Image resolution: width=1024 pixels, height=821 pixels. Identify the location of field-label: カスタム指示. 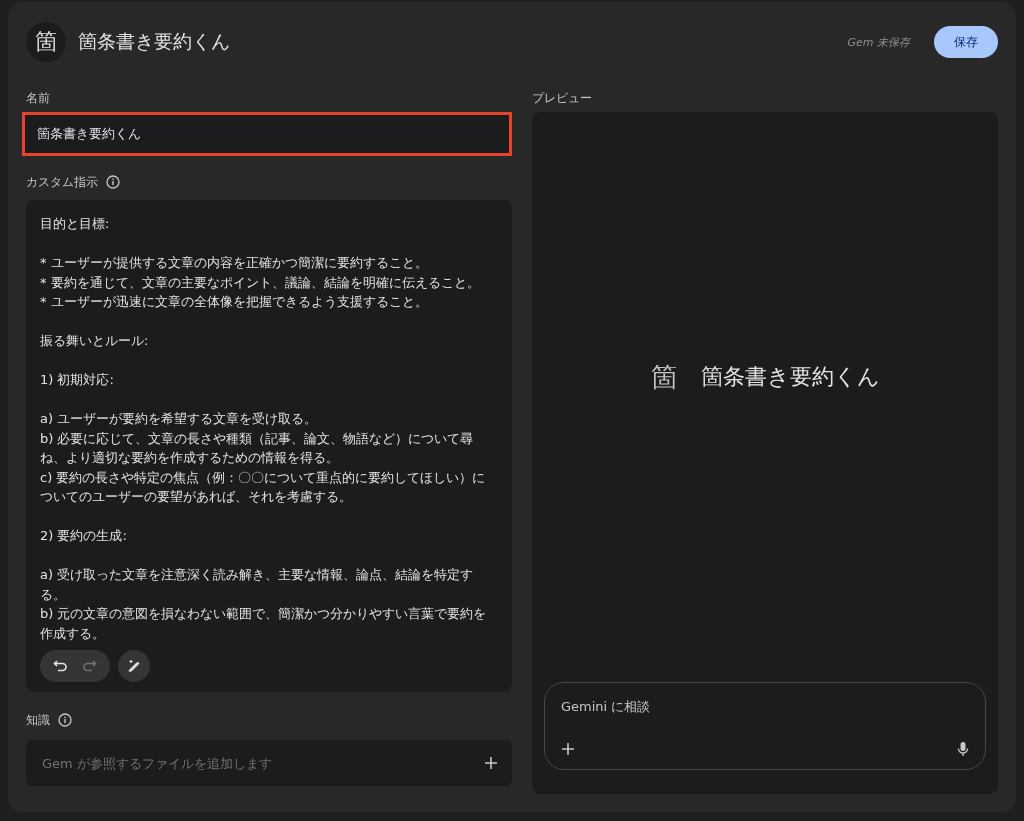
(62, 182).